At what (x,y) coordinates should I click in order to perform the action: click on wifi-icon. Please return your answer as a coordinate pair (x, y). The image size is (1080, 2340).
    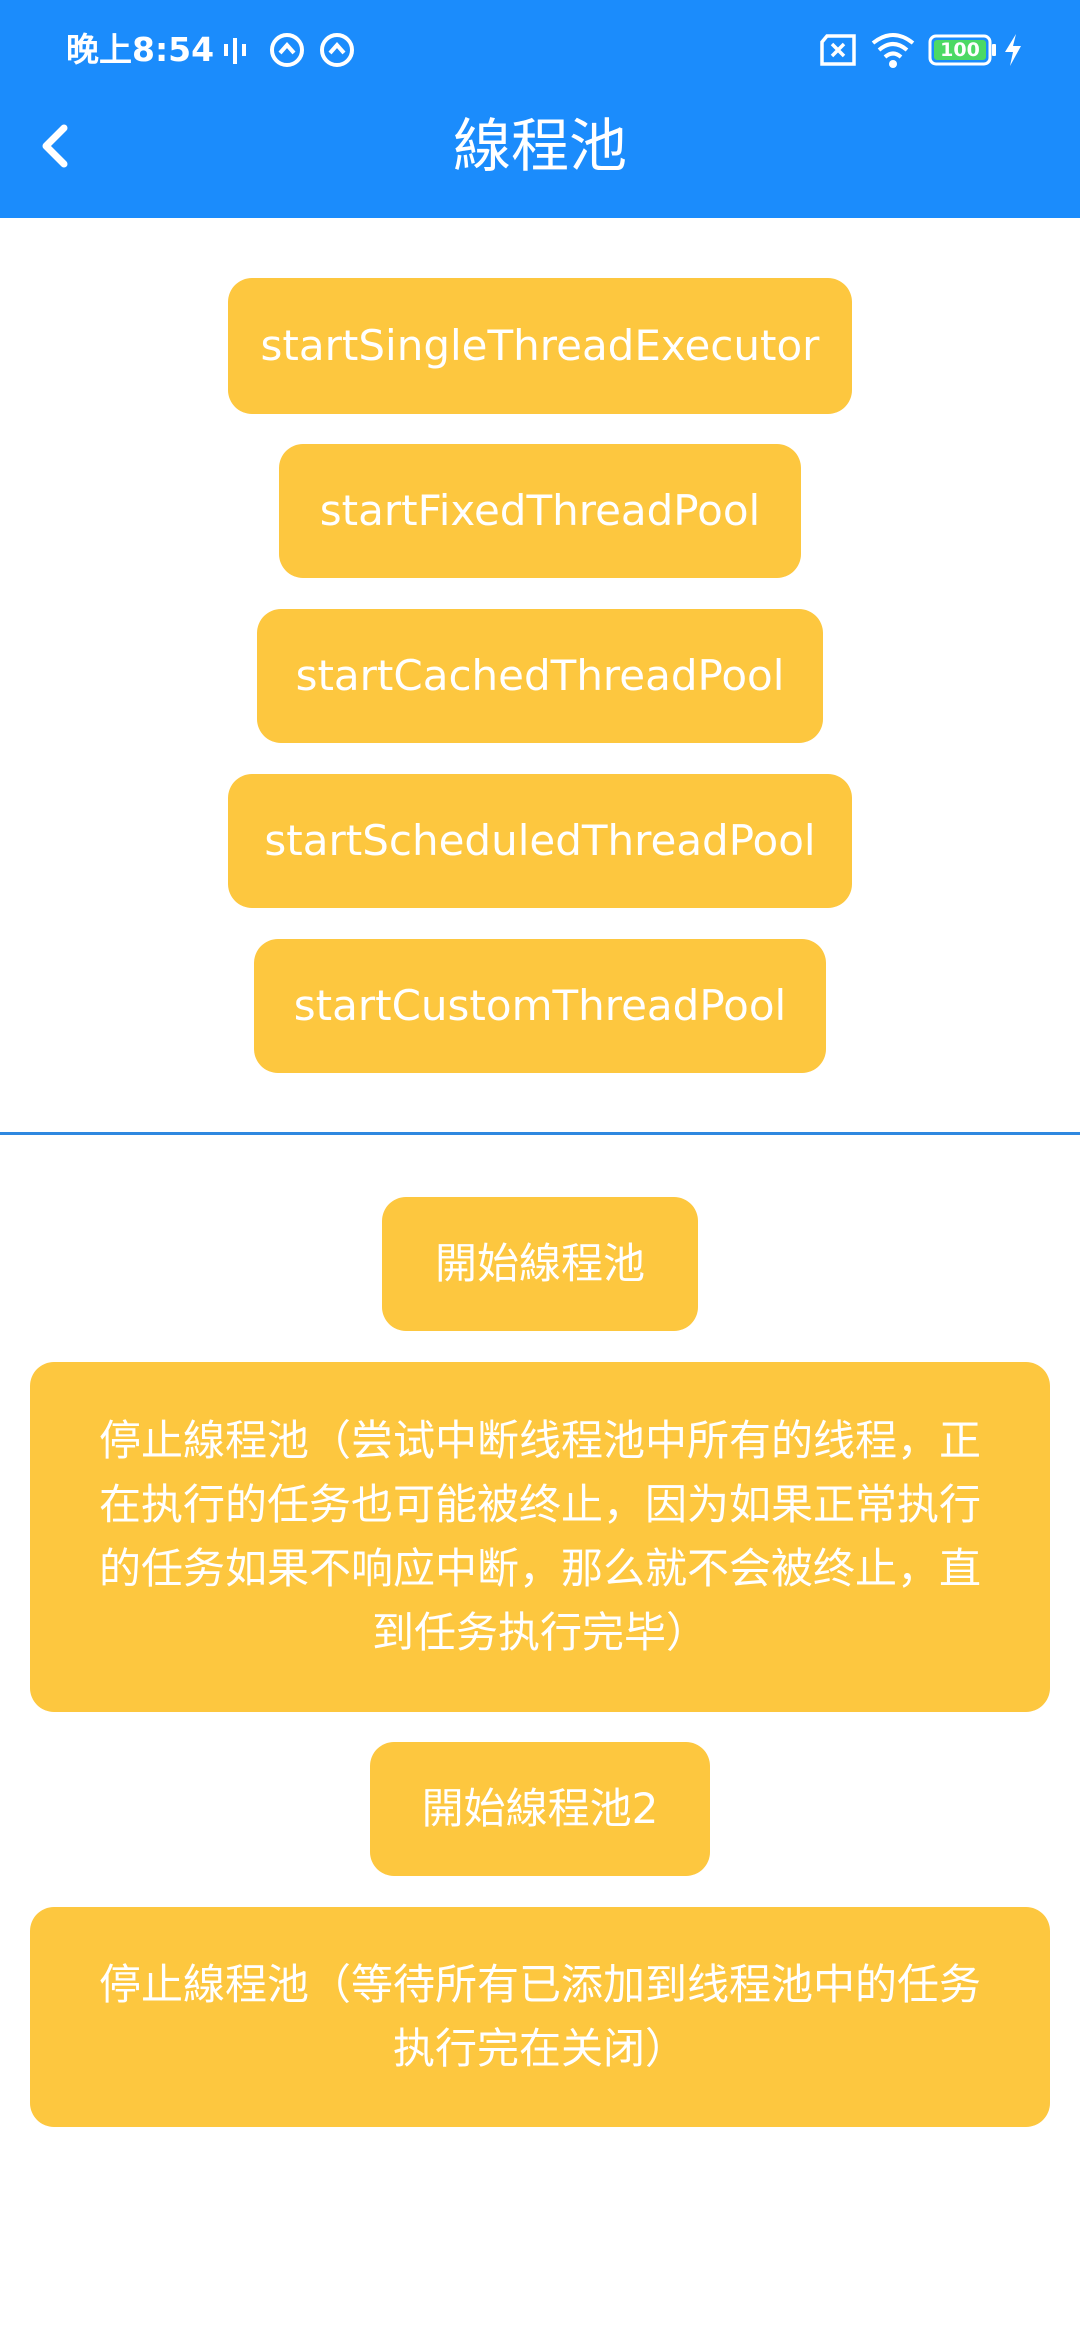
    Looking at the image, I should click on (893, 50).